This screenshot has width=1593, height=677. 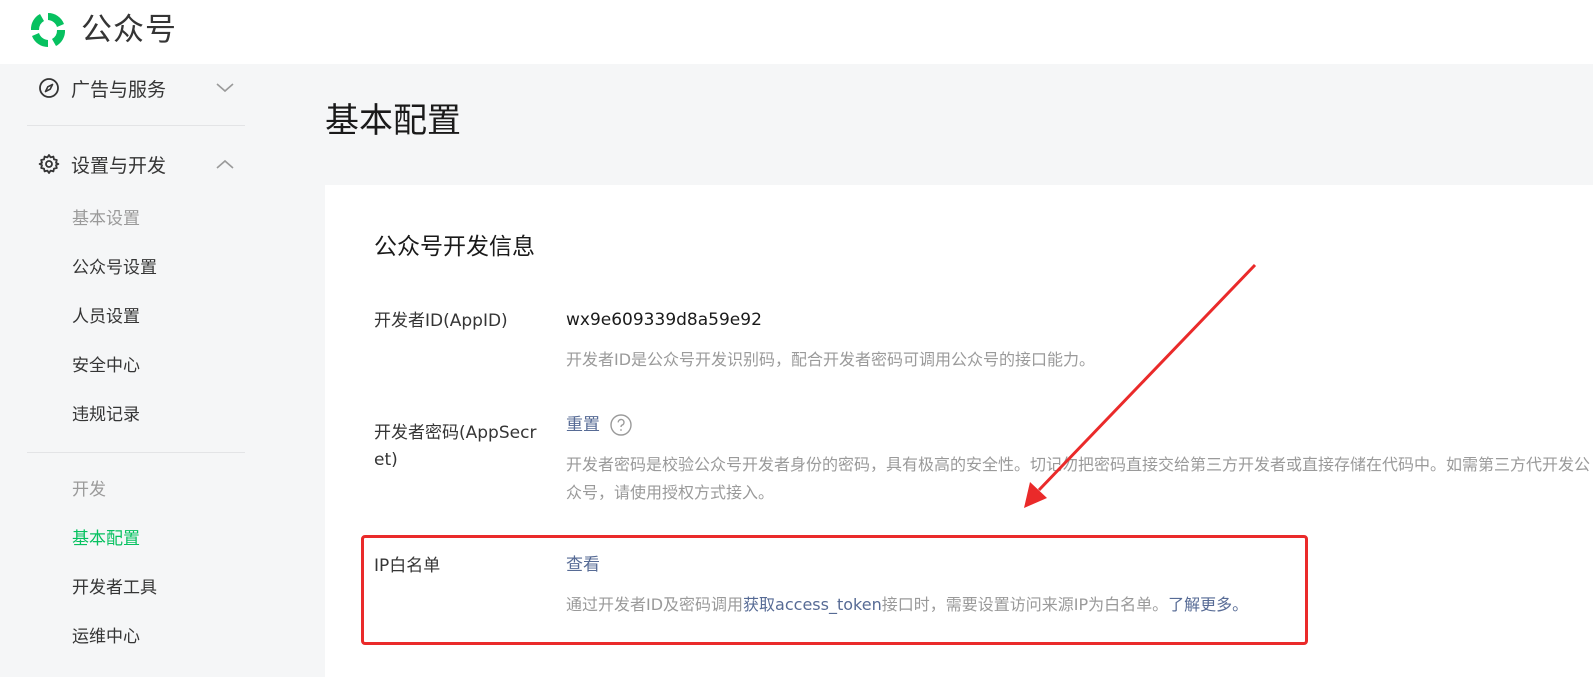 What do you see at coordinates (225, 88) in the screenshot?
I see `chevron-down-icon` at bounding box center [225, 88].